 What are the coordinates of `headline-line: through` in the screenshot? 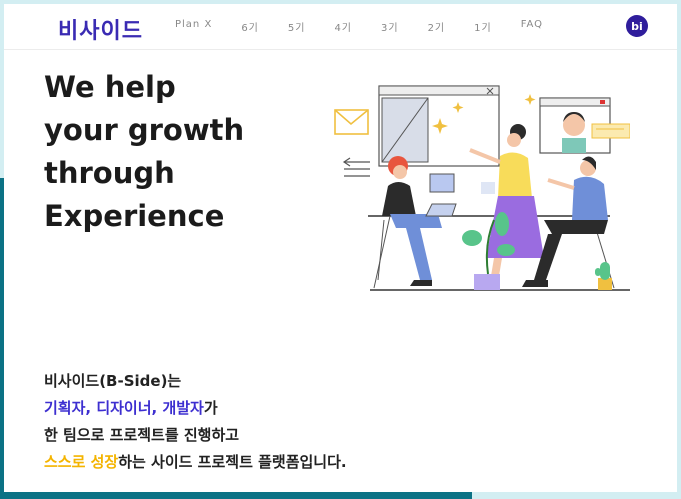 It's located at (109, 173).